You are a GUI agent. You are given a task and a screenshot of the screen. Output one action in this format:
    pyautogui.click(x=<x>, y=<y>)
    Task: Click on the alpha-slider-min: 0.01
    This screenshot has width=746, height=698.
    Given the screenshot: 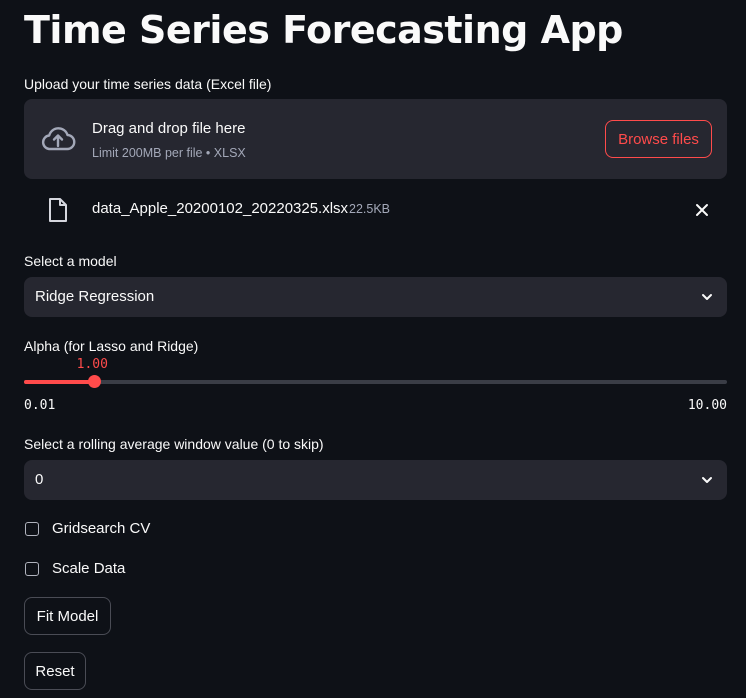 What is the action you would take?
    pyautogui.click(x=40, y=405)
    